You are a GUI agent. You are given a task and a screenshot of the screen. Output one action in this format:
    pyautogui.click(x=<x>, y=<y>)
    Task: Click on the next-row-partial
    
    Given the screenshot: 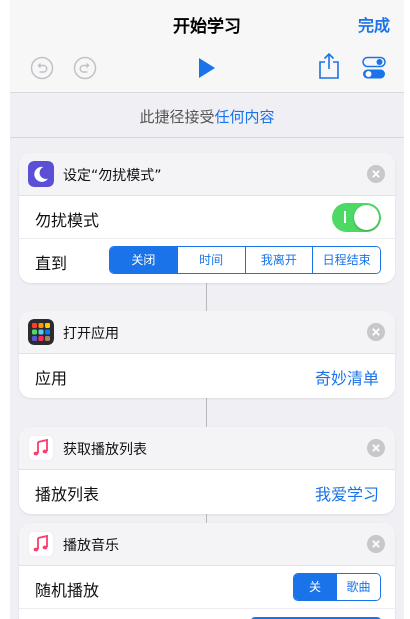 What is the action you would take?
    pyautogui.click(x=207, y=613)
    